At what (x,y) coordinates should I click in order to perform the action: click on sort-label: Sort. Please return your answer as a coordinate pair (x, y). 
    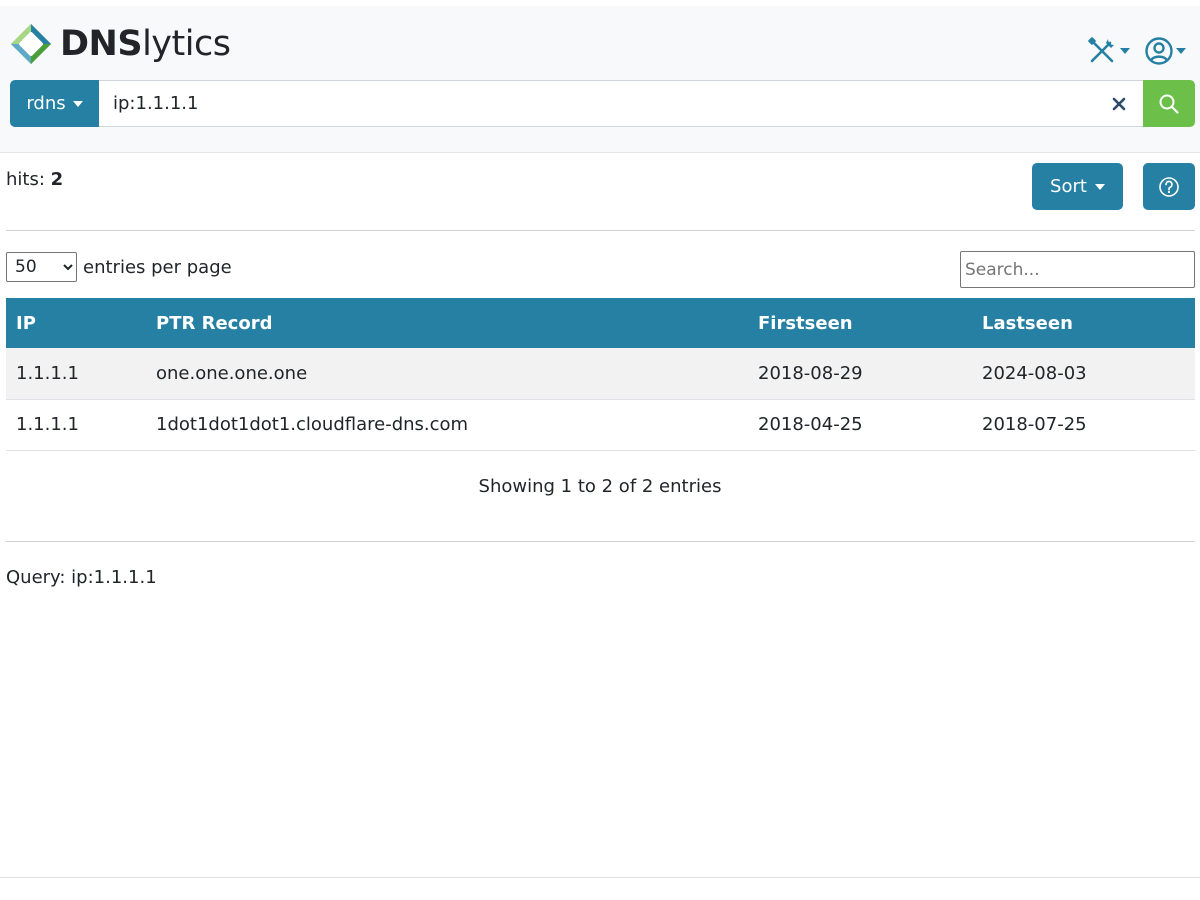
    Looking at the image, I should click on (1068, 186).